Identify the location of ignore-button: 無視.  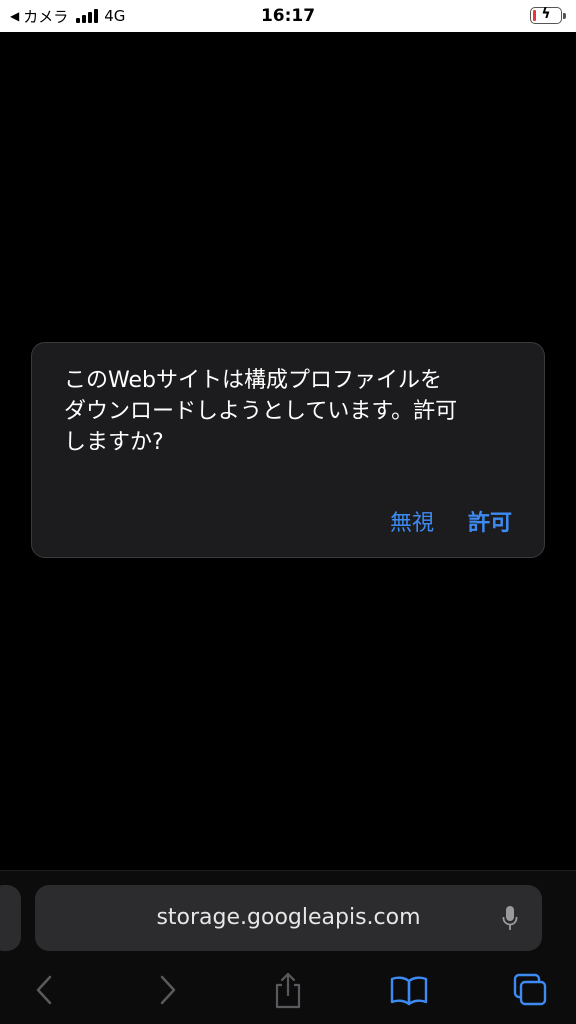
(412, 521).